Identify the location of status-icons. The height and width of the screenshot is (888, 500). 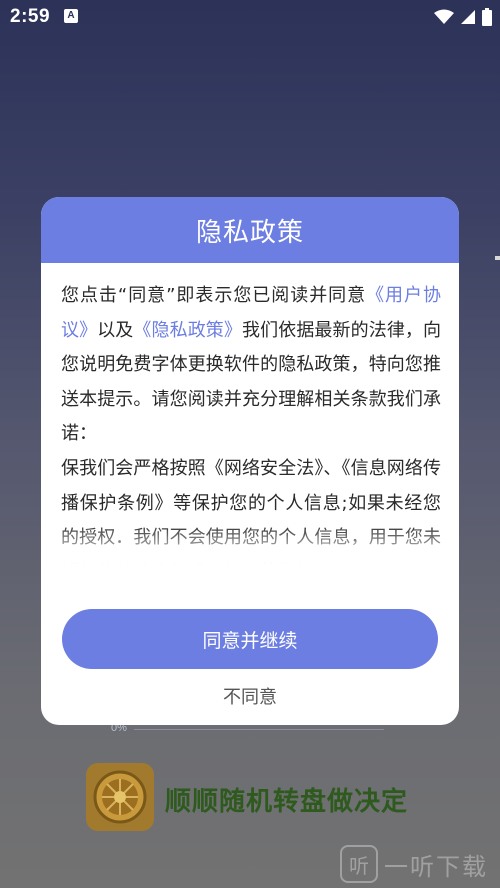
(463, 17).